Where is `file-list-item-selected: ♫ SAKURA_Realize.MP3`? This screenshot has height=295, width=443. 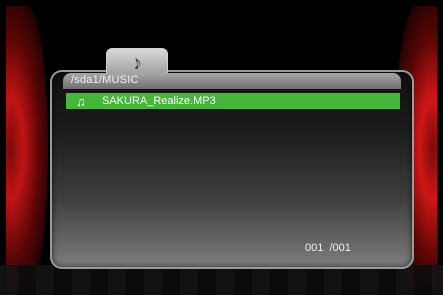
file-list-item-selected: ♫ SAKURA_Realize.MP3 is located at coordinates (233, 101).